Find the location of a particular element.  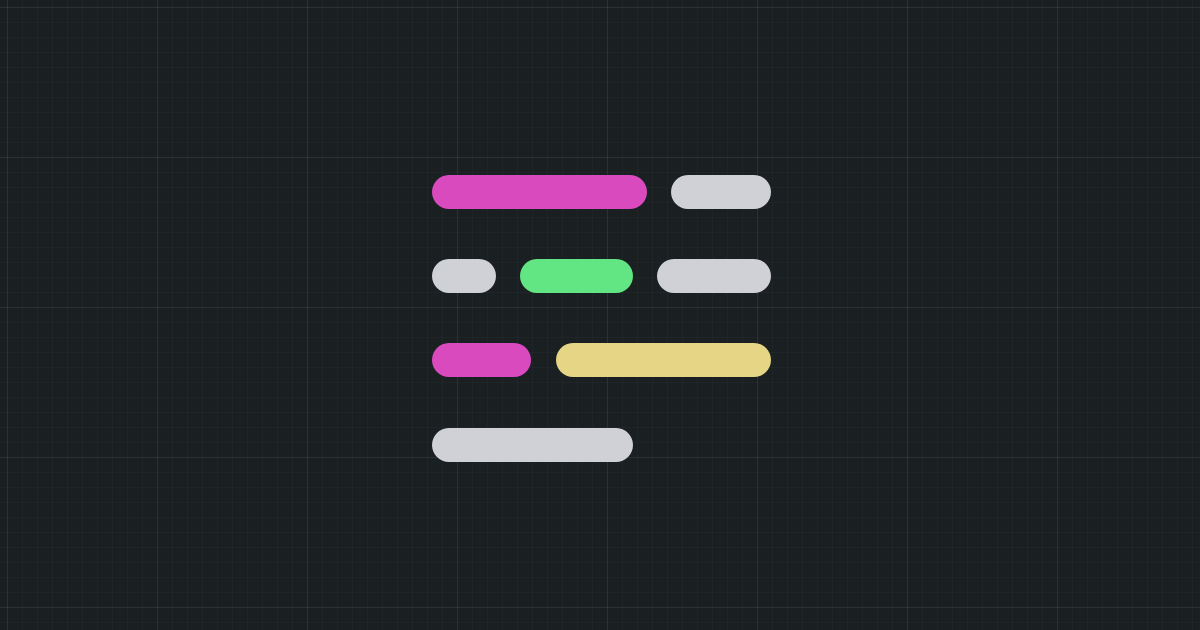

code-token-yellow is located at coordinates (663, 360).